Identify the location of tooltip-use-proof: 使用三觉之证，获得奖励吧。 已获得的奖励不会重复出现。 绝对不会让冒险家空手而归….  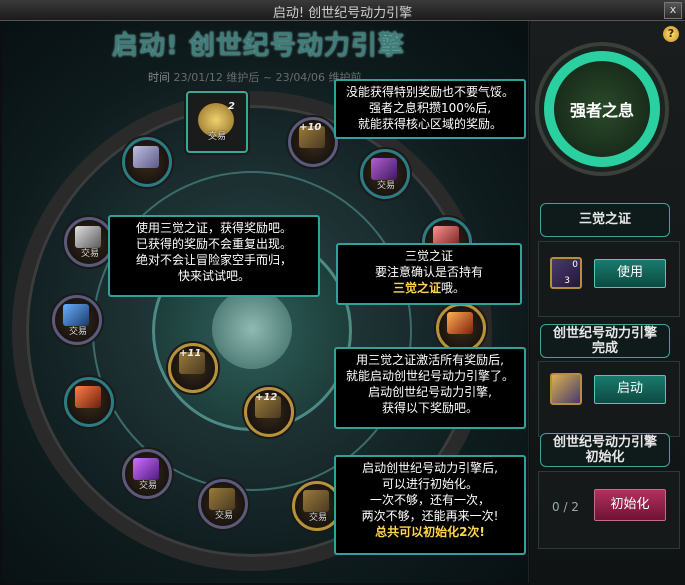
(214, 256).